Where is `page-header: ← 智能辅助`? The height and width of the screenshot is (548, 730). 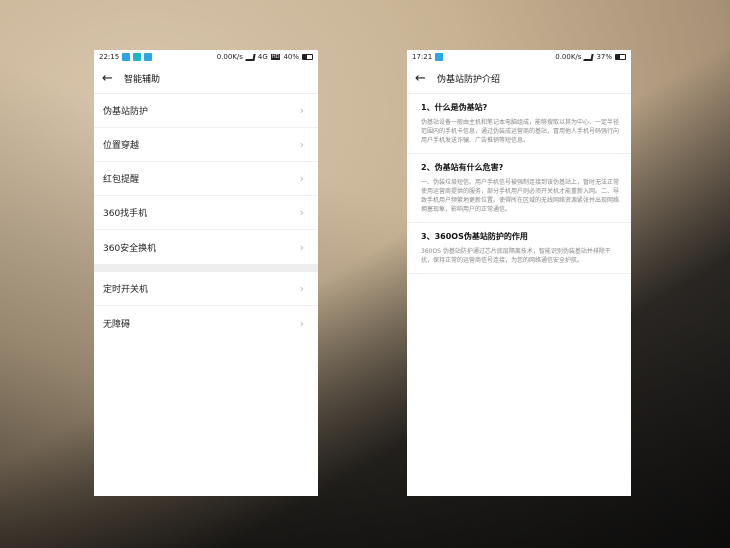
page-header: ← 智能辅助 is located at coordinates (206, 79).